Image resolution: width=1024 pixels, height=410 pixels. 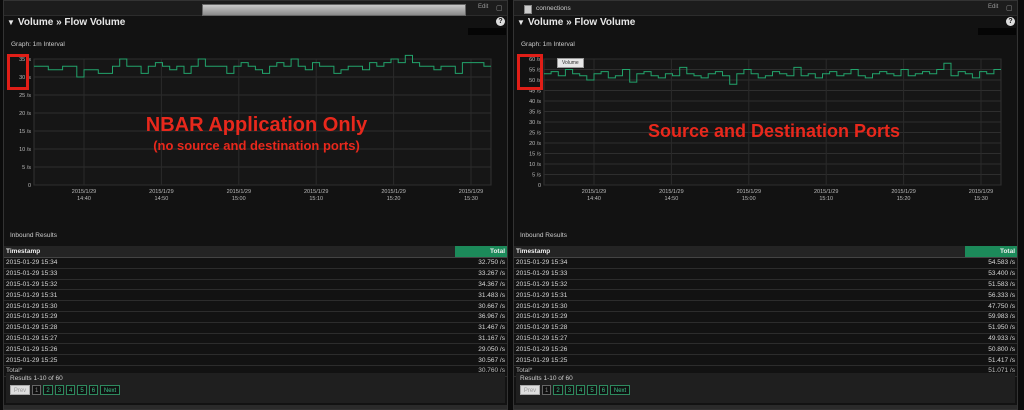 What do you see at coordinates (255, 328) in the screenshot?
I see `table-row: 2015-01-29 15:28 31.467 /s` at bounding box center [255, 328].